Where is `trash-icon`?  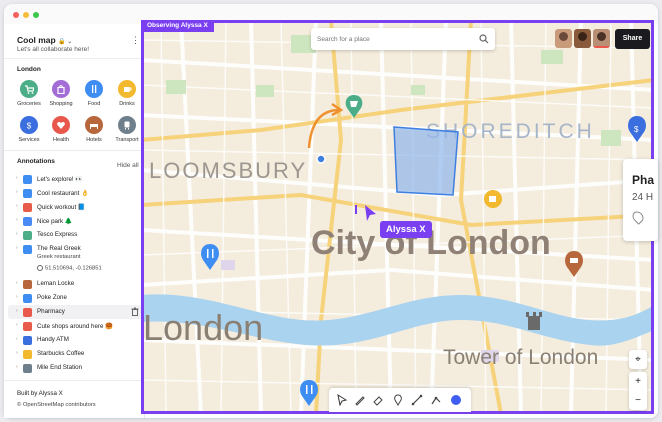
trash-icon is located at coordinates (135, 311).